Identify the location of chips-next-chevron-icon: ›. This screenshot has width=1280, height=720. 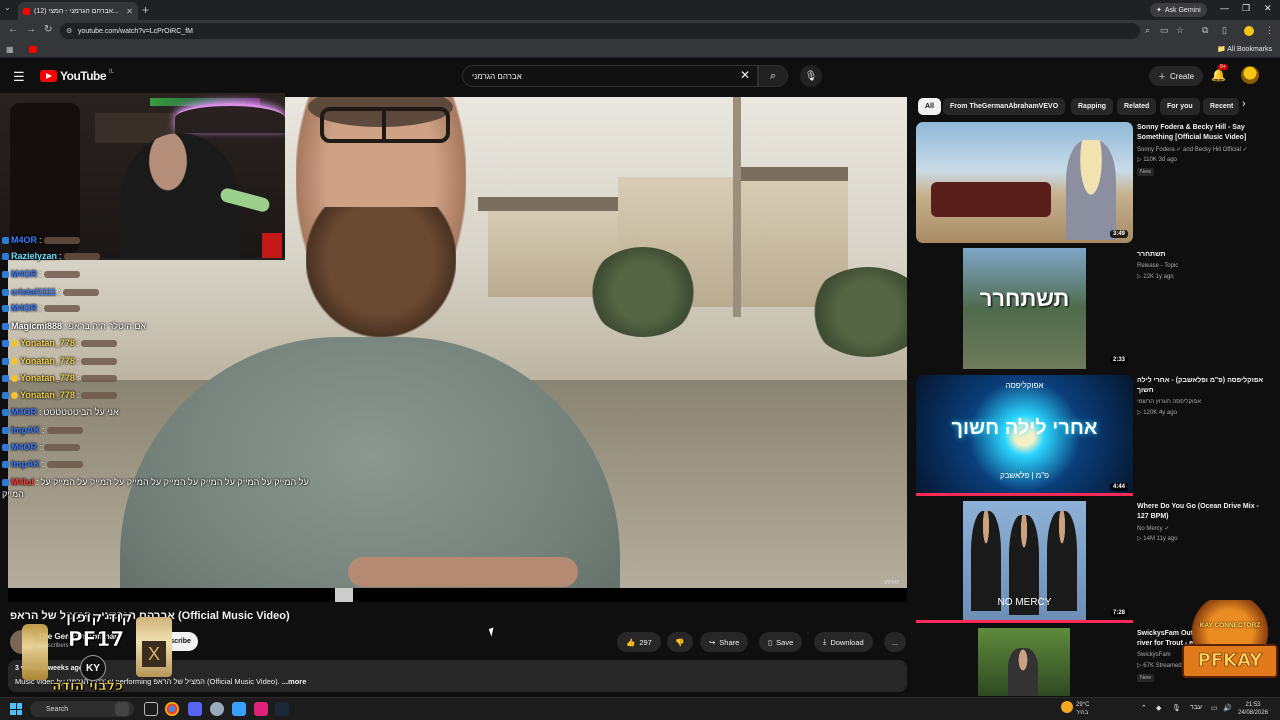
(1244, 104).